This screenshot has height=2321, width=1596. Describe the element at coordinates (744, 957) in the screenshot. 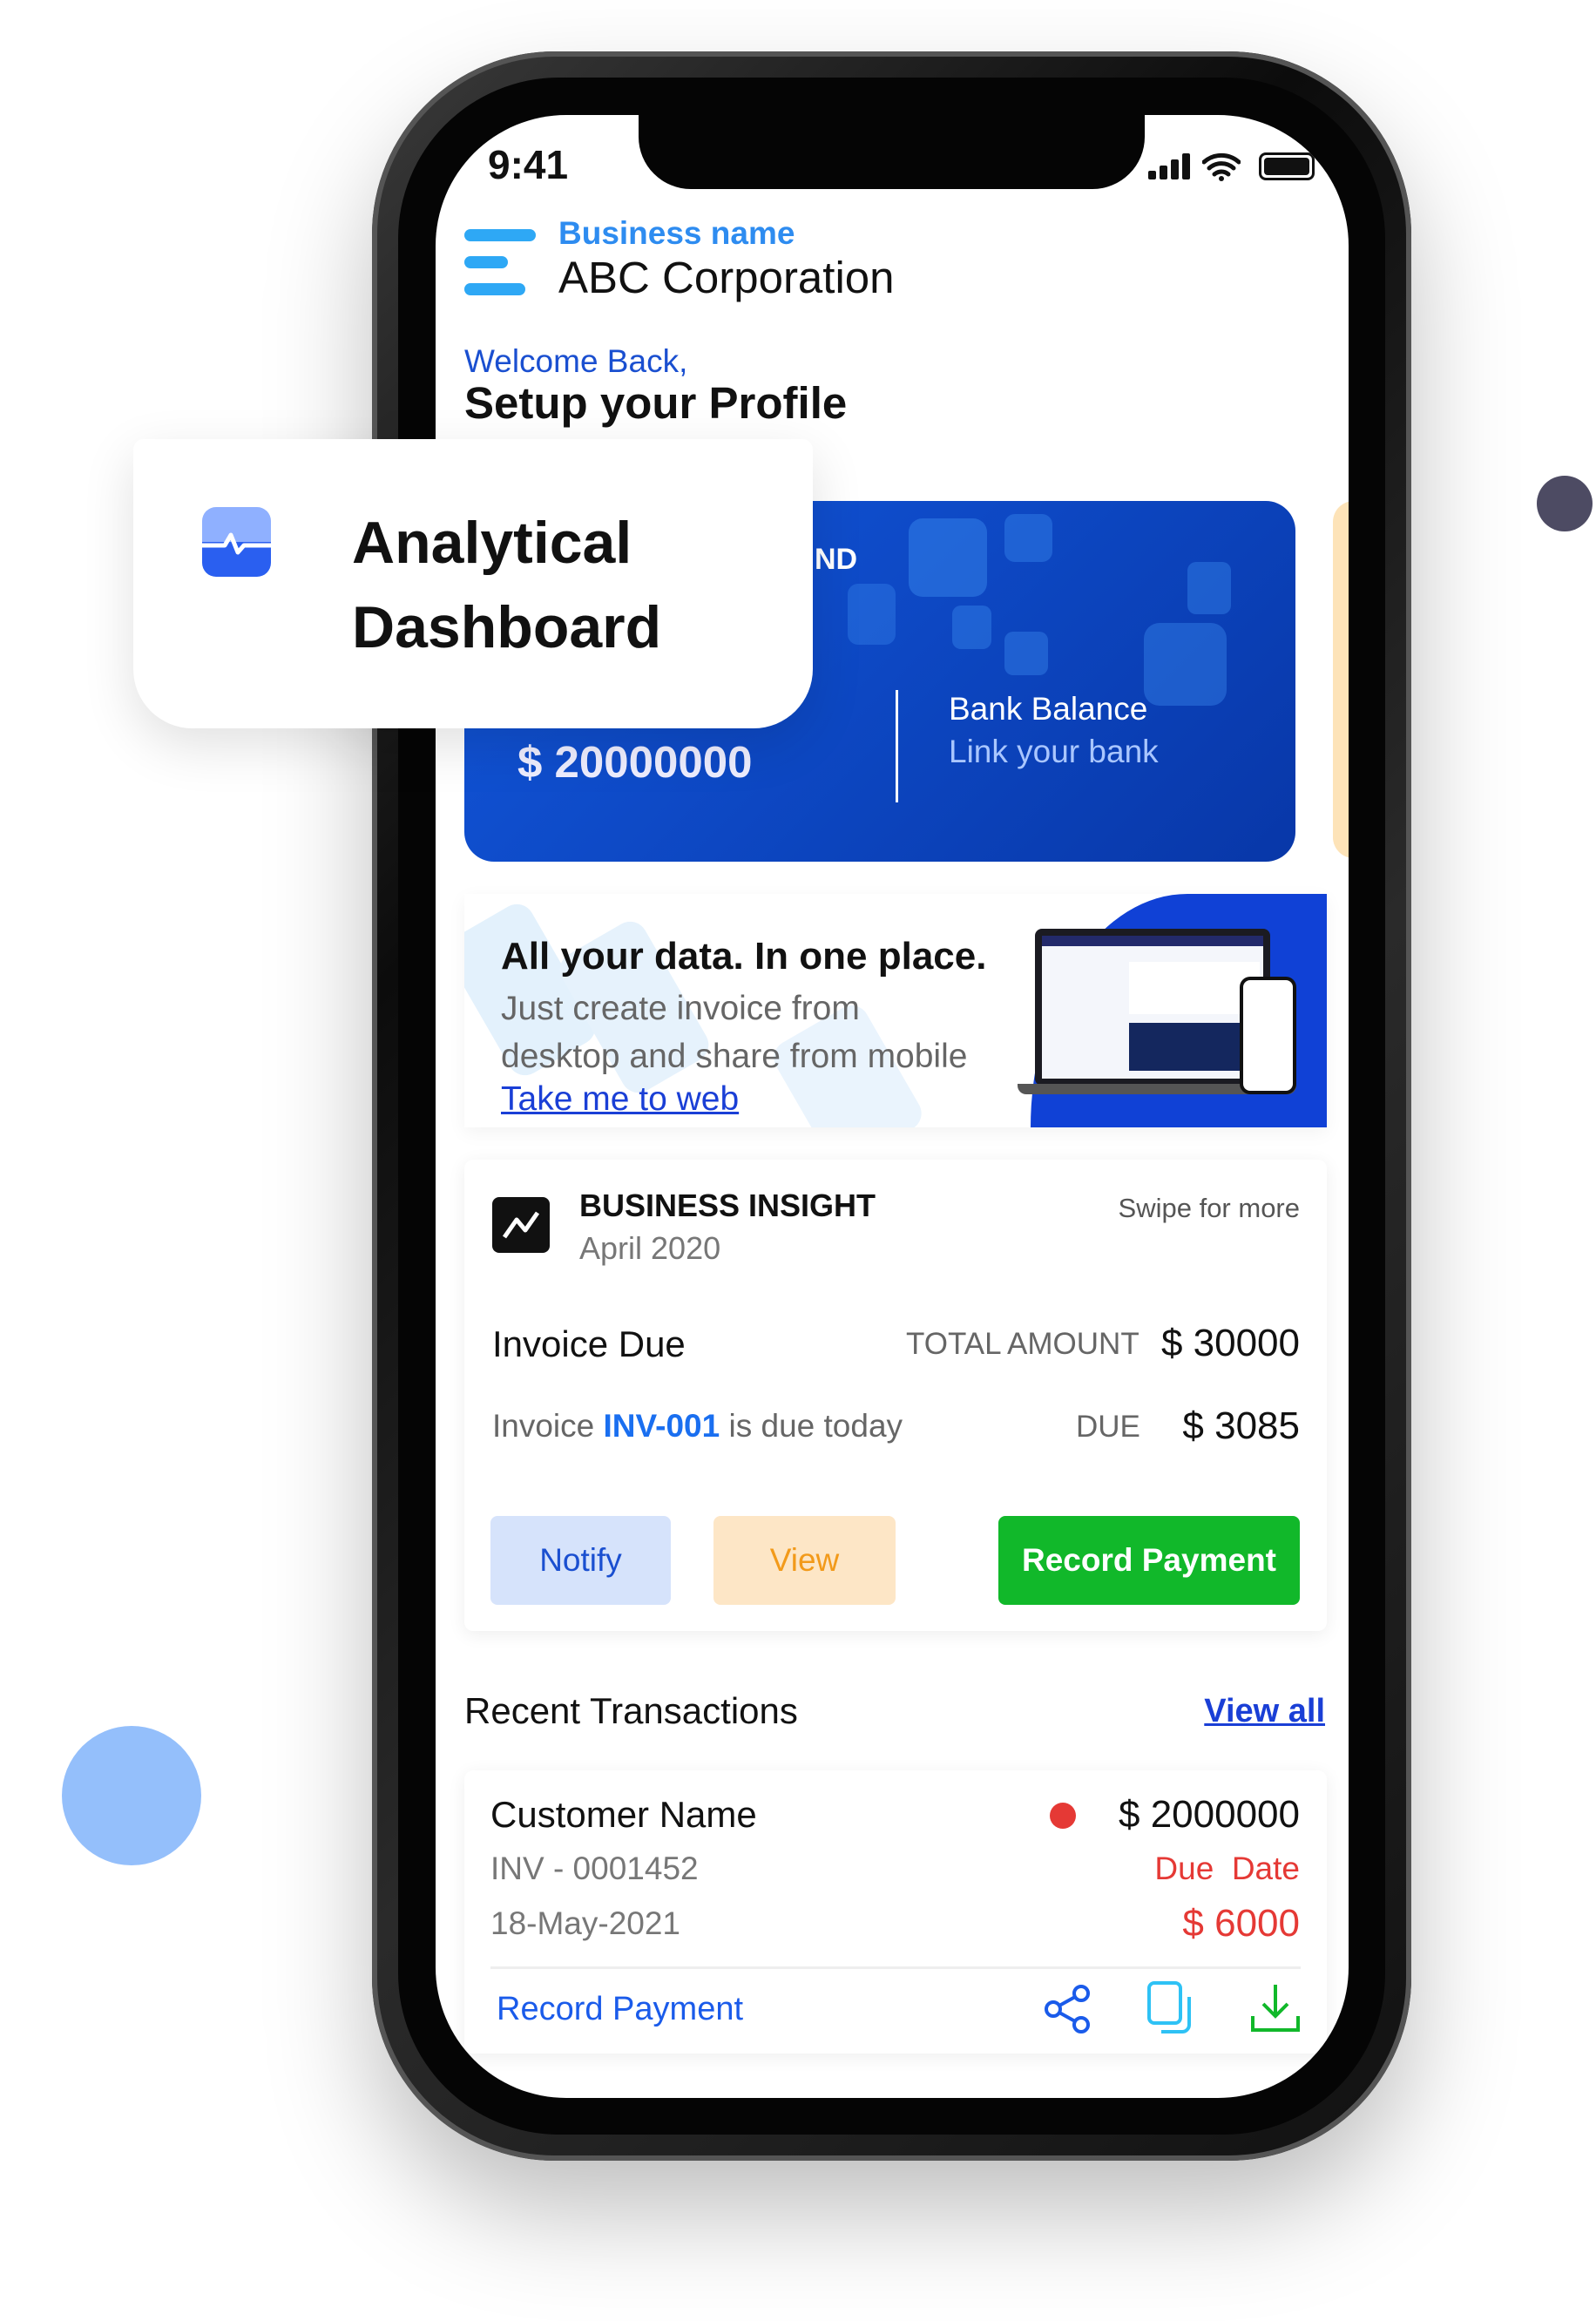

I see `promo-title: All your data. In one place.` at that location.